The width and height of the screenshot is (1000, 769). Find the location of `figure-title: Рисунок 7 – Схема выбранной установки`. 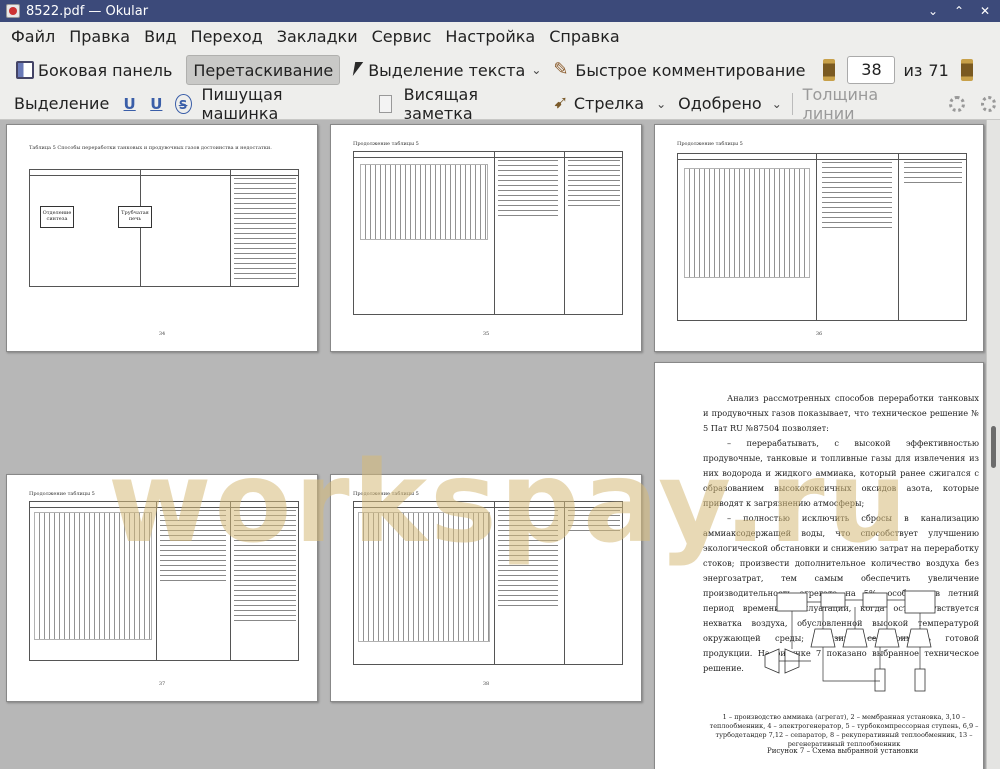

figure-title: Рисунок 7 – Схема выбранной установки is located at coordinates (843, 751).